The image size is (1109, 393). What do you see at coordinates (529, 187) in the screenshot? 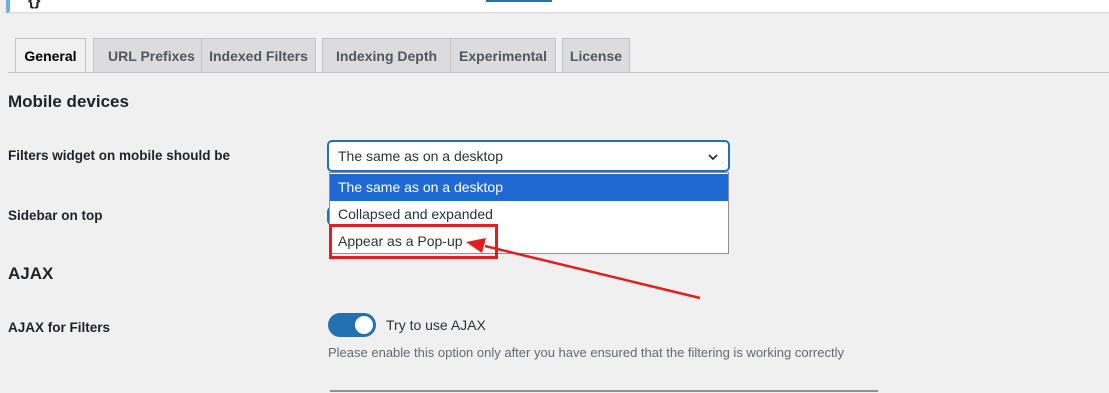
I see `option-same-as-desktop: The same as on a desktop` at bounding box center [529, 187].